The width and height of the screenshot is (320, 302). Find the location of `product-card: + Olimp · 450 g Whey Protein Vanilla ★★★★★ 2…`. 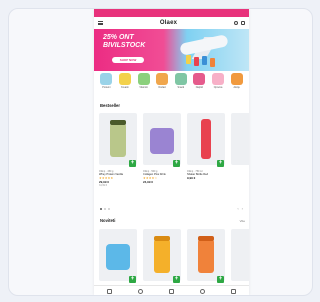

product-card: + Olimp · 450 g Whey Protein Vanilla ★★★★★ 2… is located at coordinates (118, 165).